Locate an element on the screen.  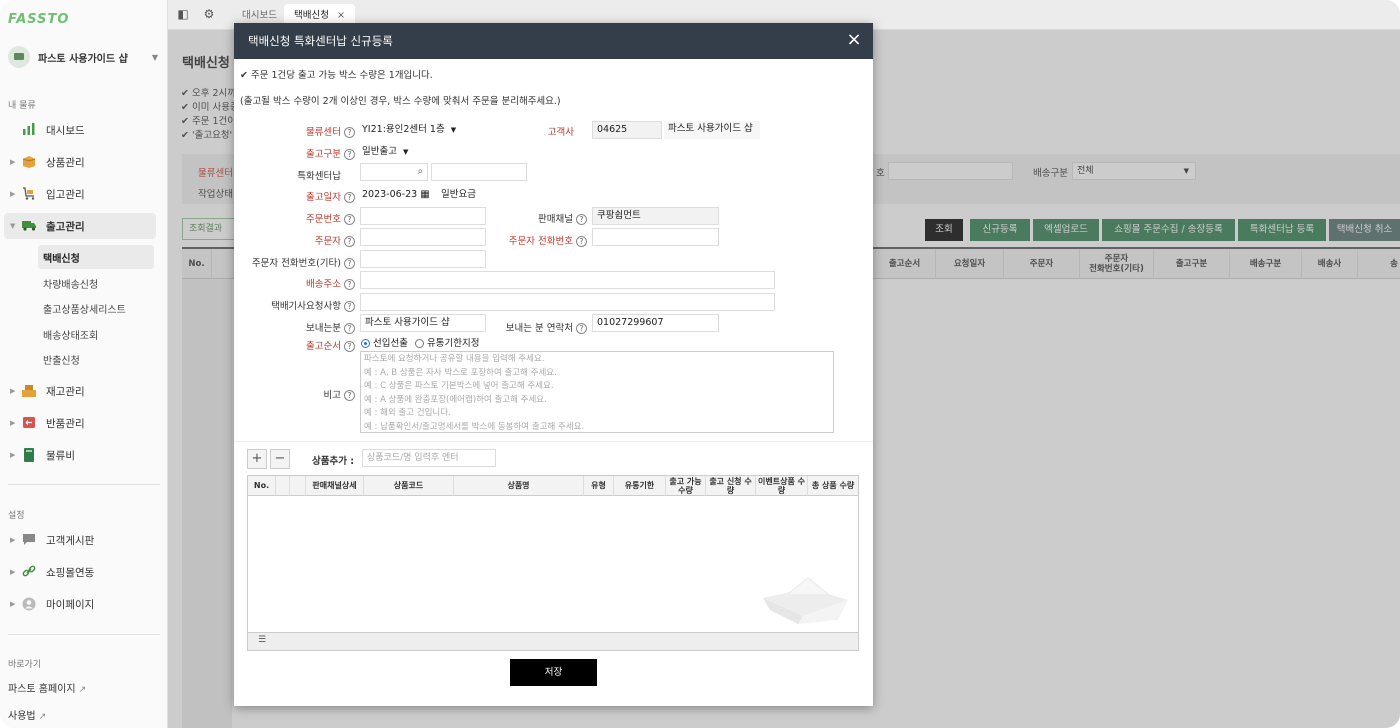
date-value: 2023-06-23 is located at coordinates (390, 194).